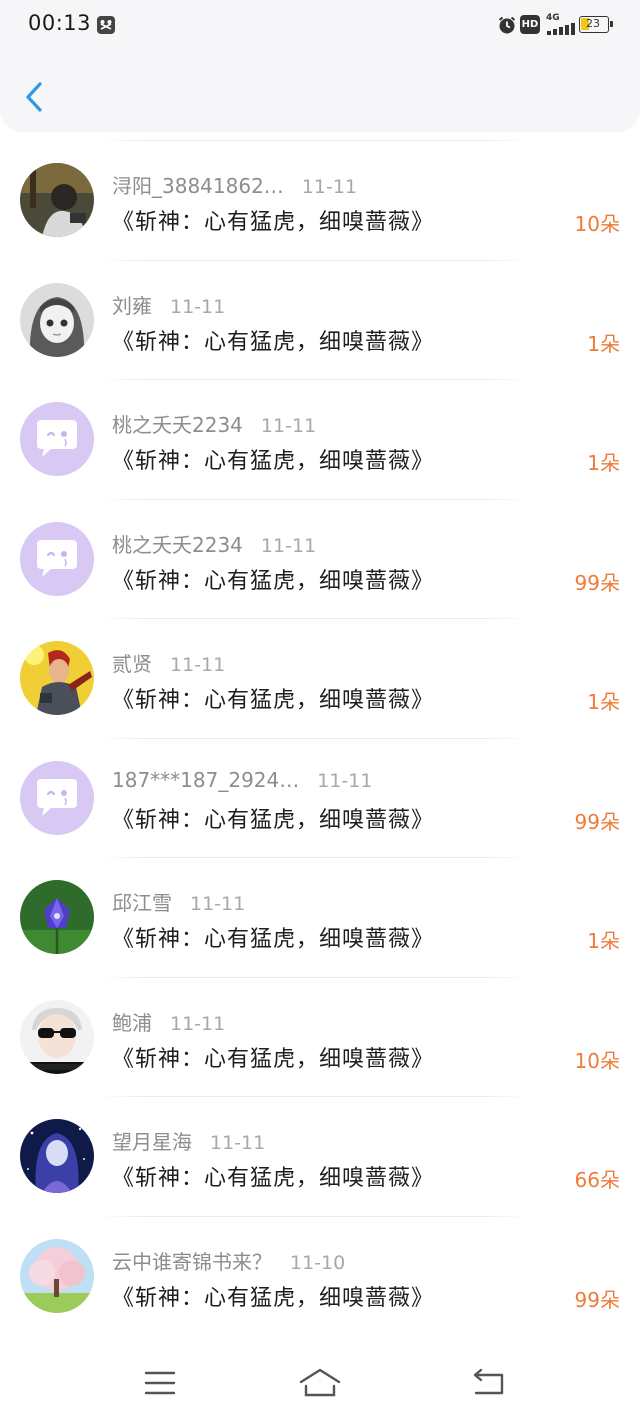  Describe the element at coordinates (178, 901) in the screenshot. I see `item-meta: 邱江雪 11-11` at that location.